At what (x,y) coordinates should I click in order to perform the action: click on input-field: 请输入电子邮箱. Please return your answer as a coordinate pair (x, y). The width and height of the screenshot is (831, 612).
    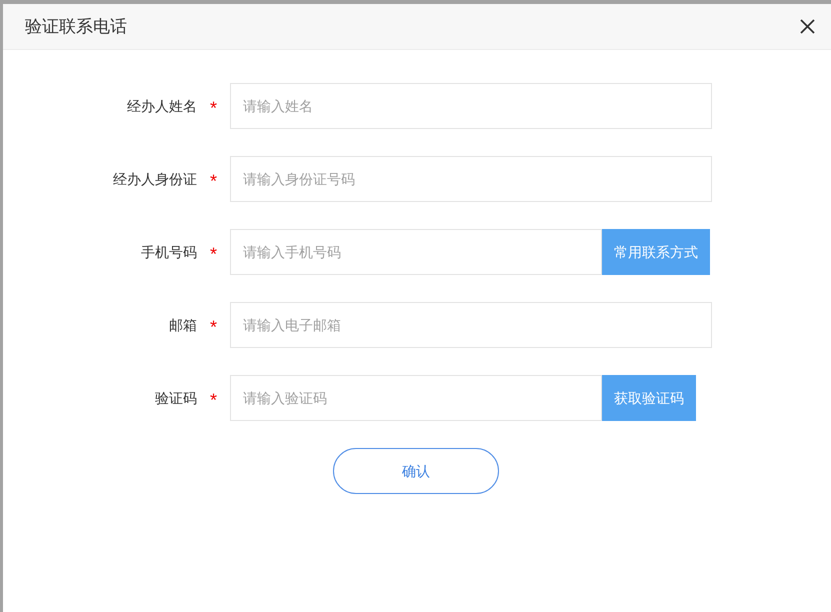
    Looking at the image, I should click on (471, 325).